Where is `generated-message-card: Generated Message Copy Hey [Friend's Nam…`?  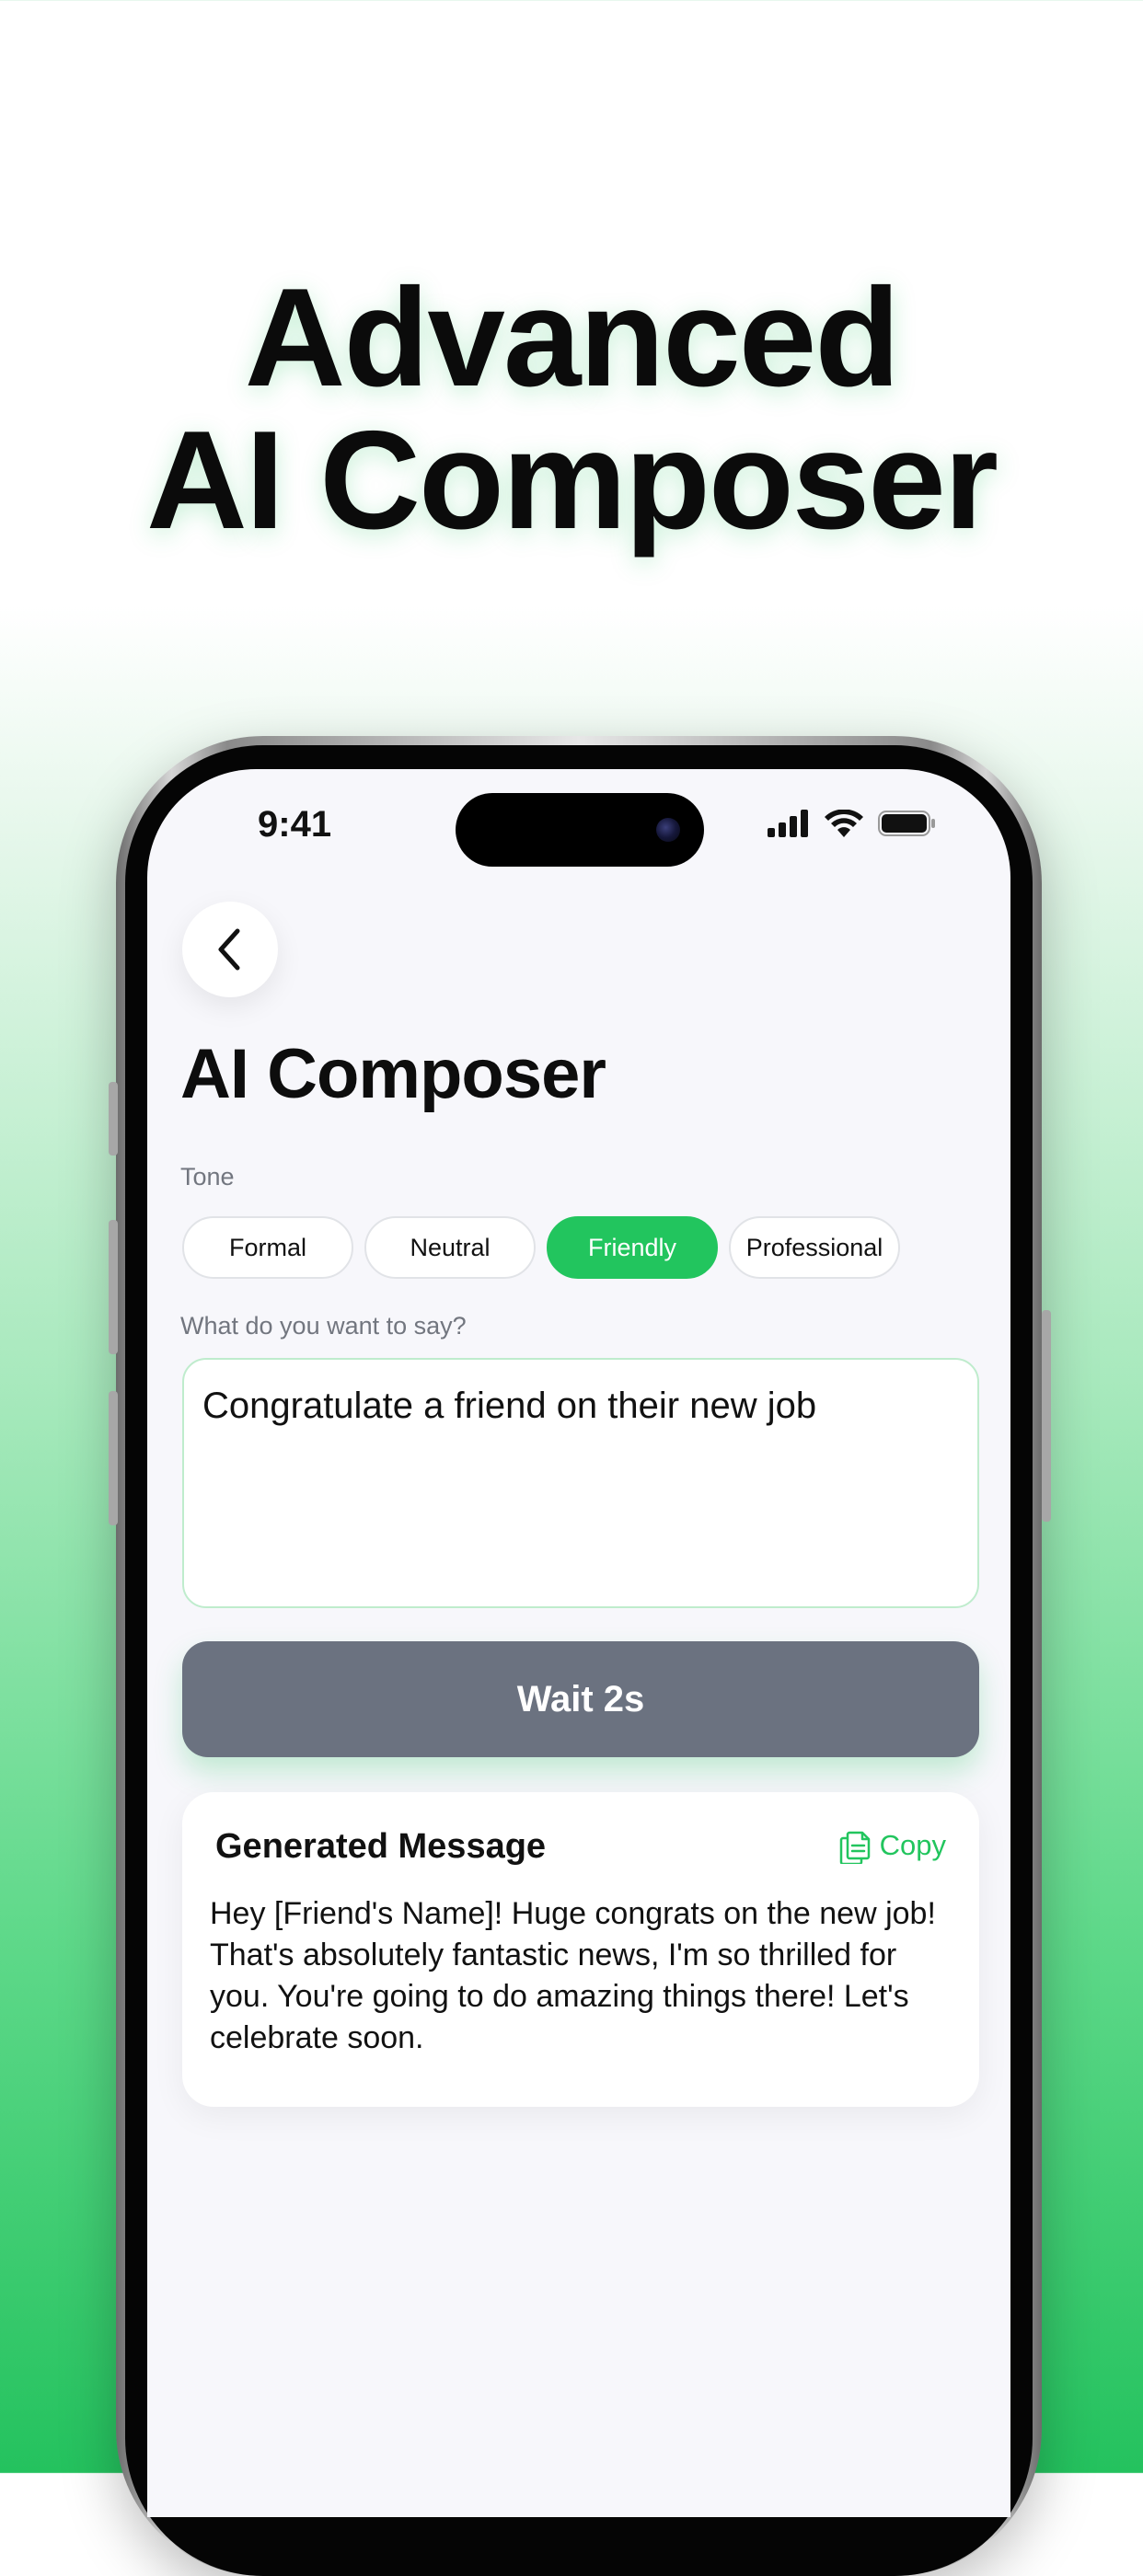 generated-message-card: Generated Message Copy Hey [Friend's Nam… is located at coordinates (580, 1949).